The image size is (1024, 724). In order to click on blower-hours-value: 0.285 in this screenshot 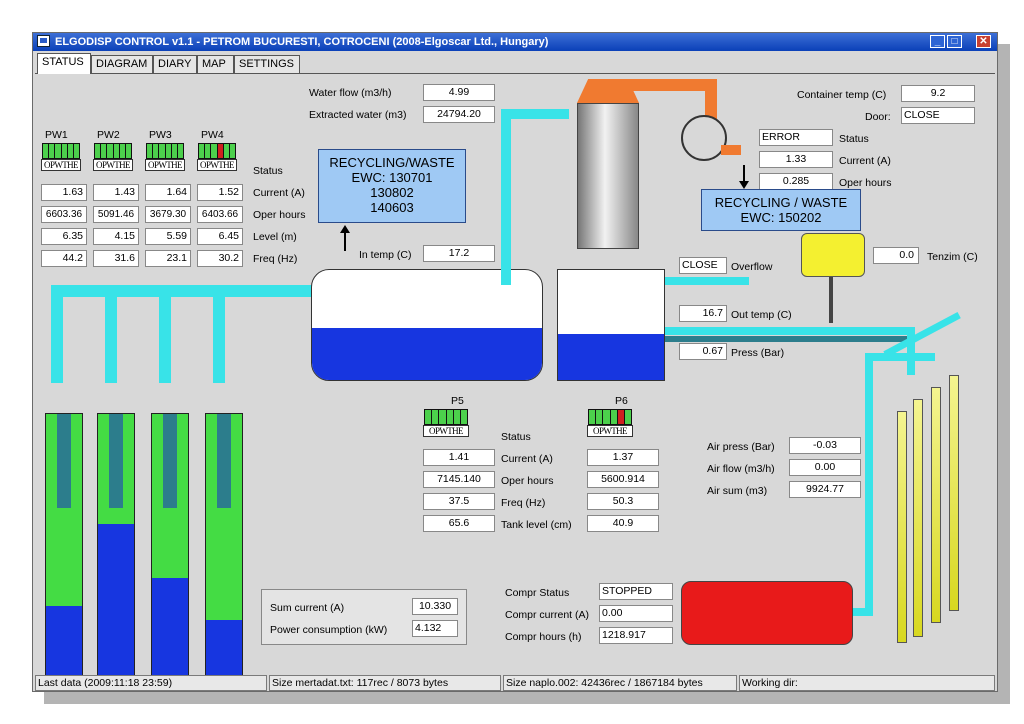, I will do `click(796, 181)`.